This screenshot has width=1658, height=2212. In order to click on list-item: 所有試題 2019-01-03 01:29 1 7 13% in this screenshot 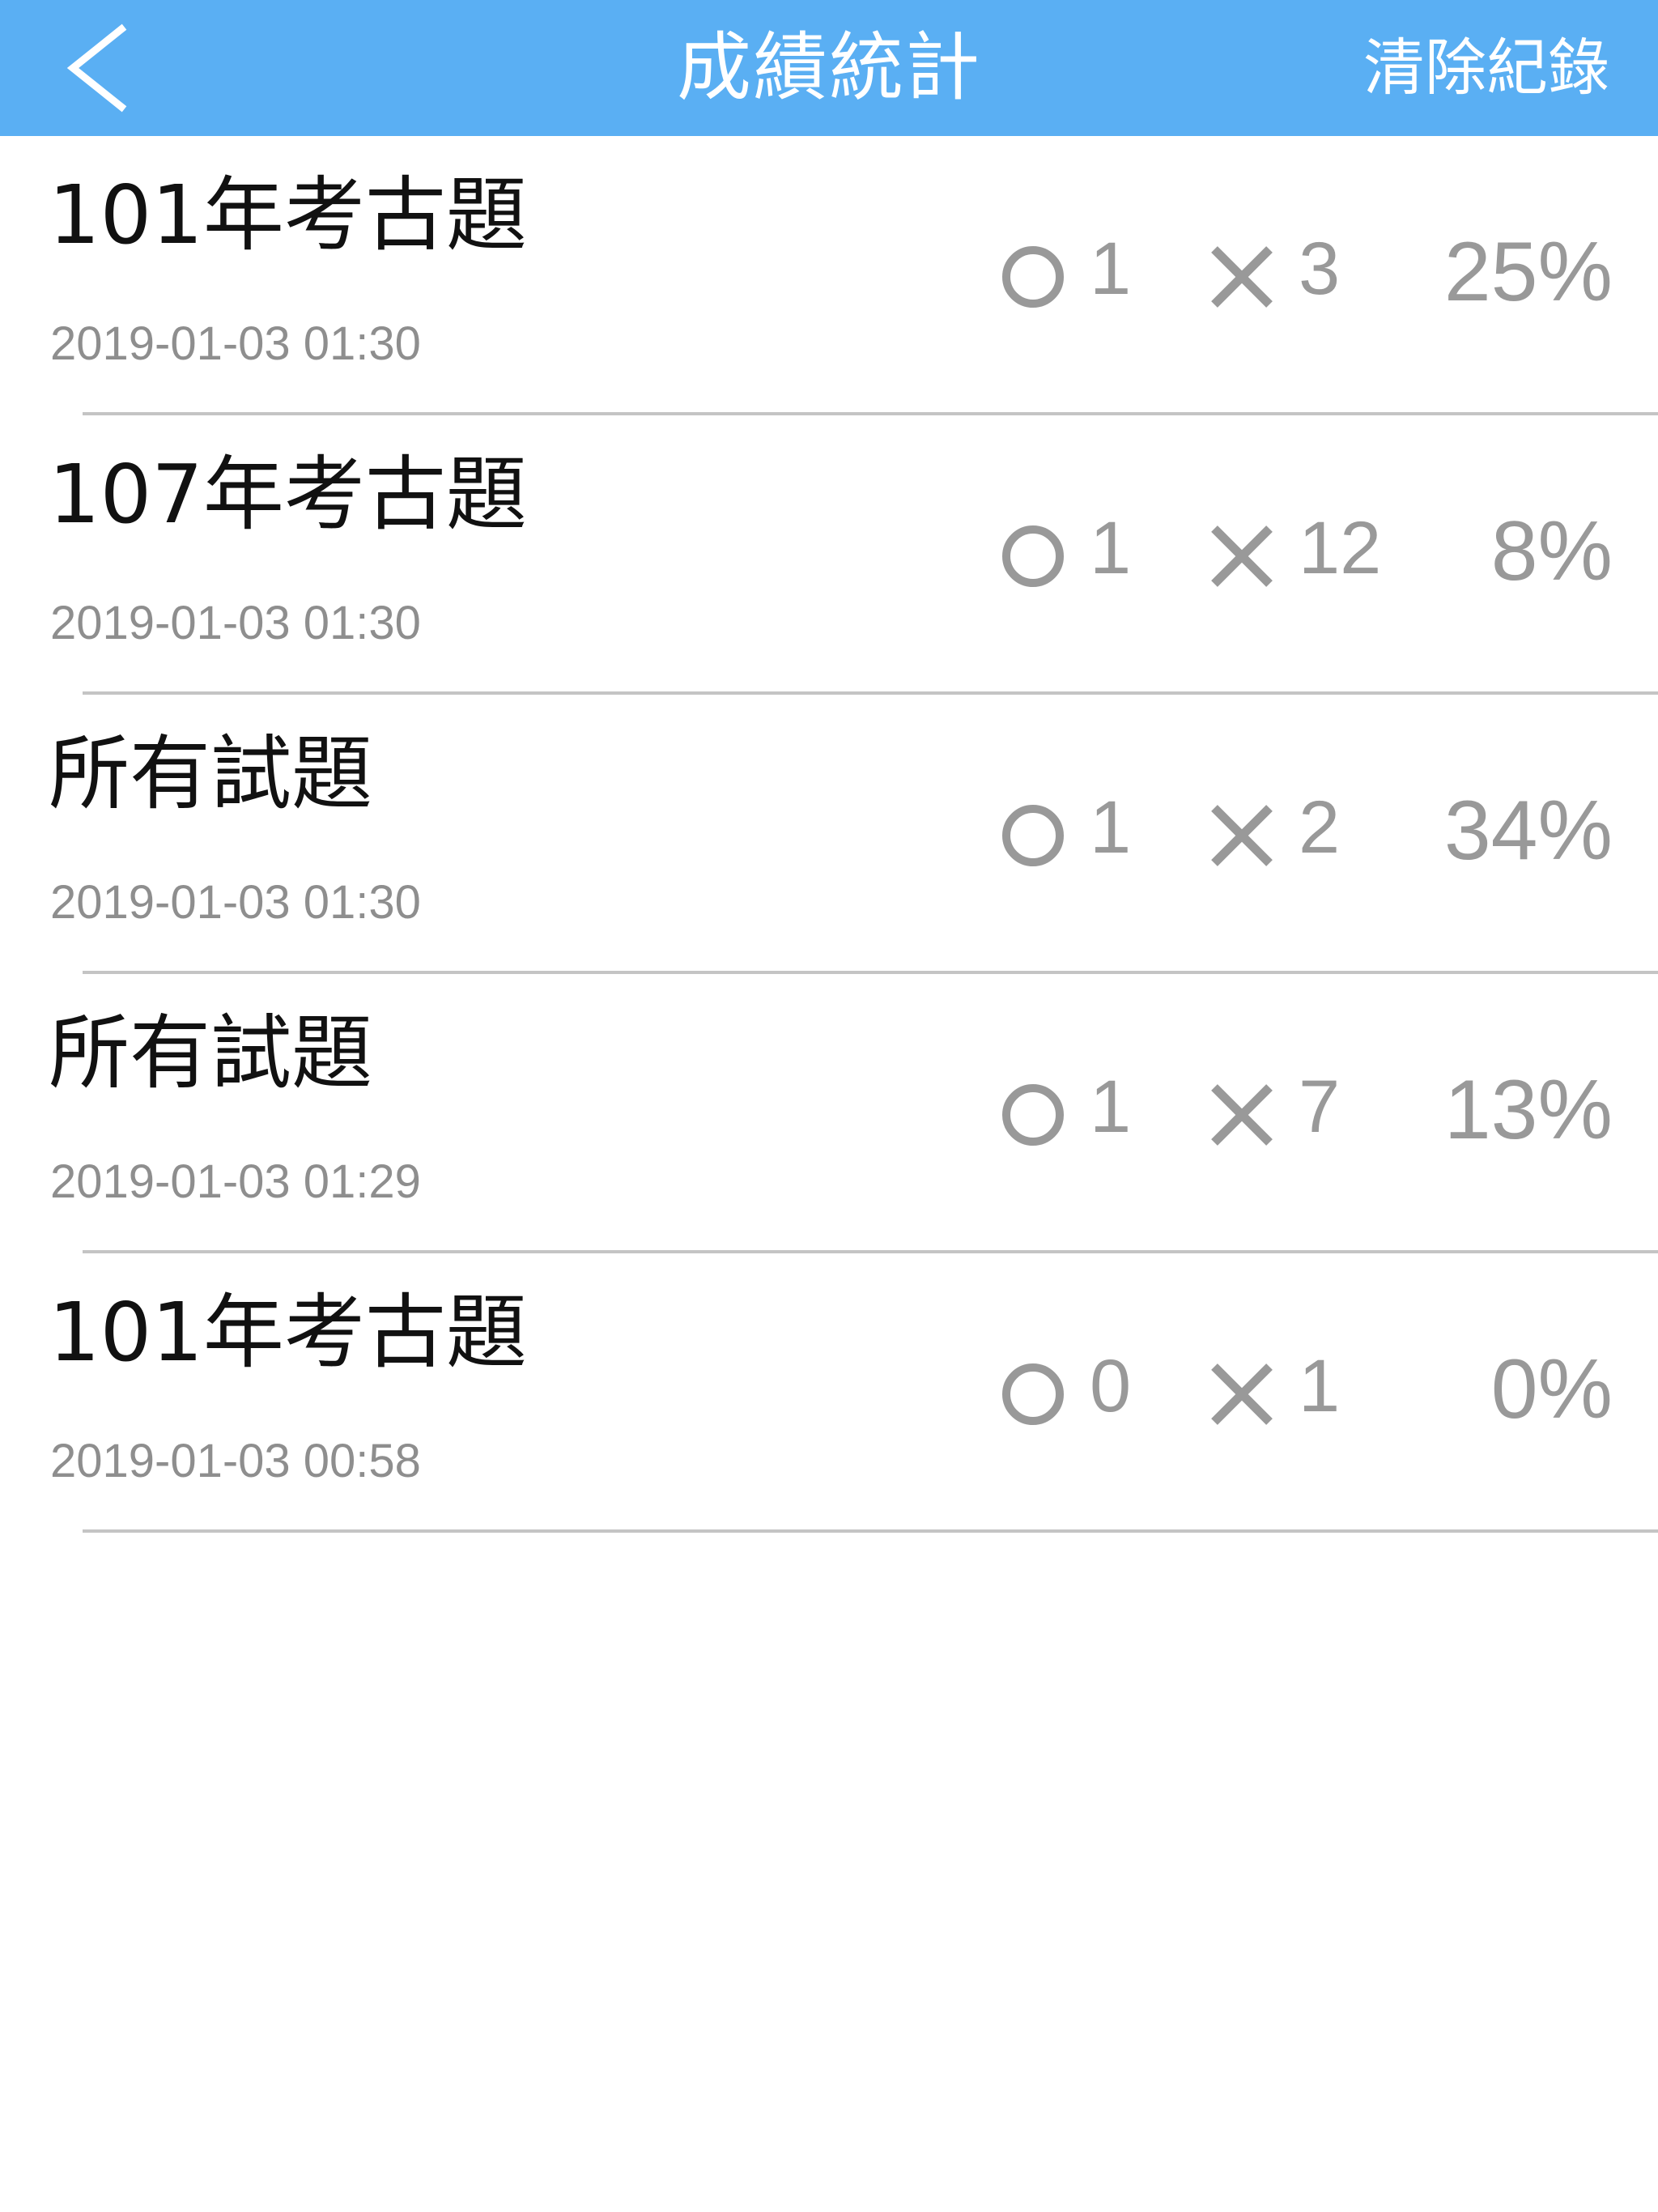, I will do `click(853, 1113)`.